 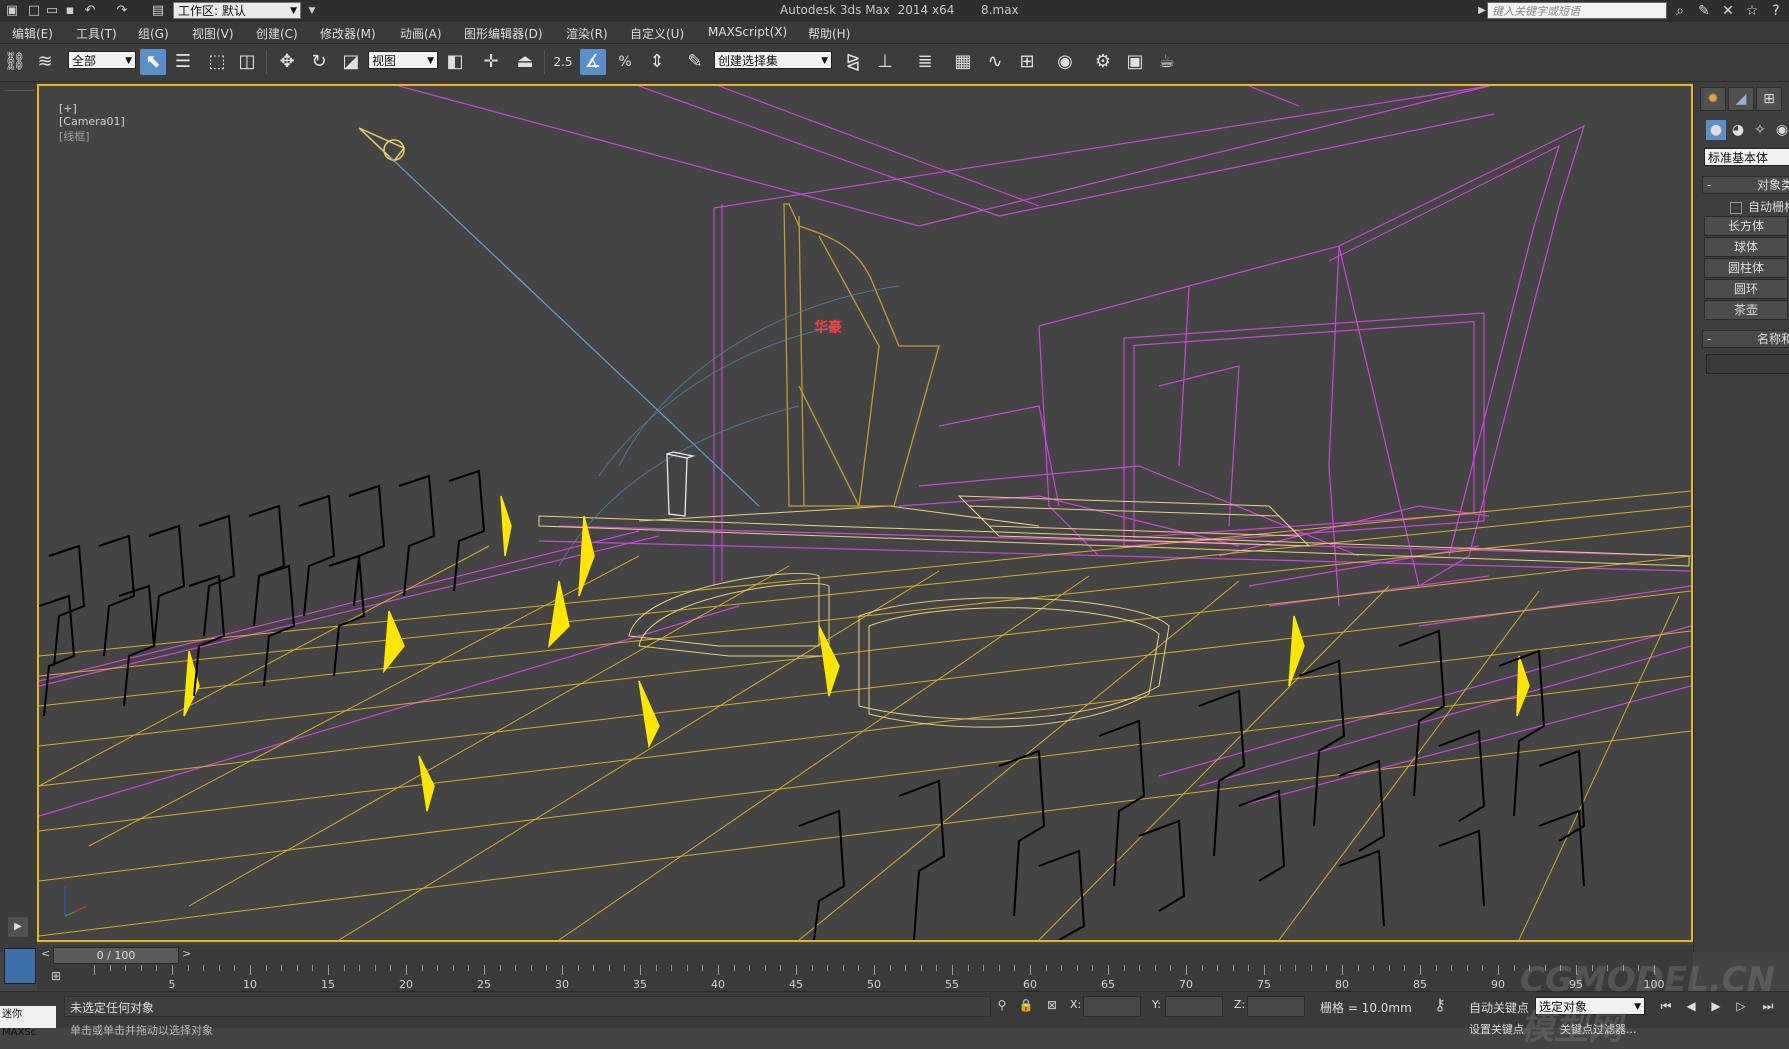 What do you see at coordinates (312, 11) in the screenshot?
I see `quick-access-dropdown-icon: ▼` at bounding box center [312, 11].